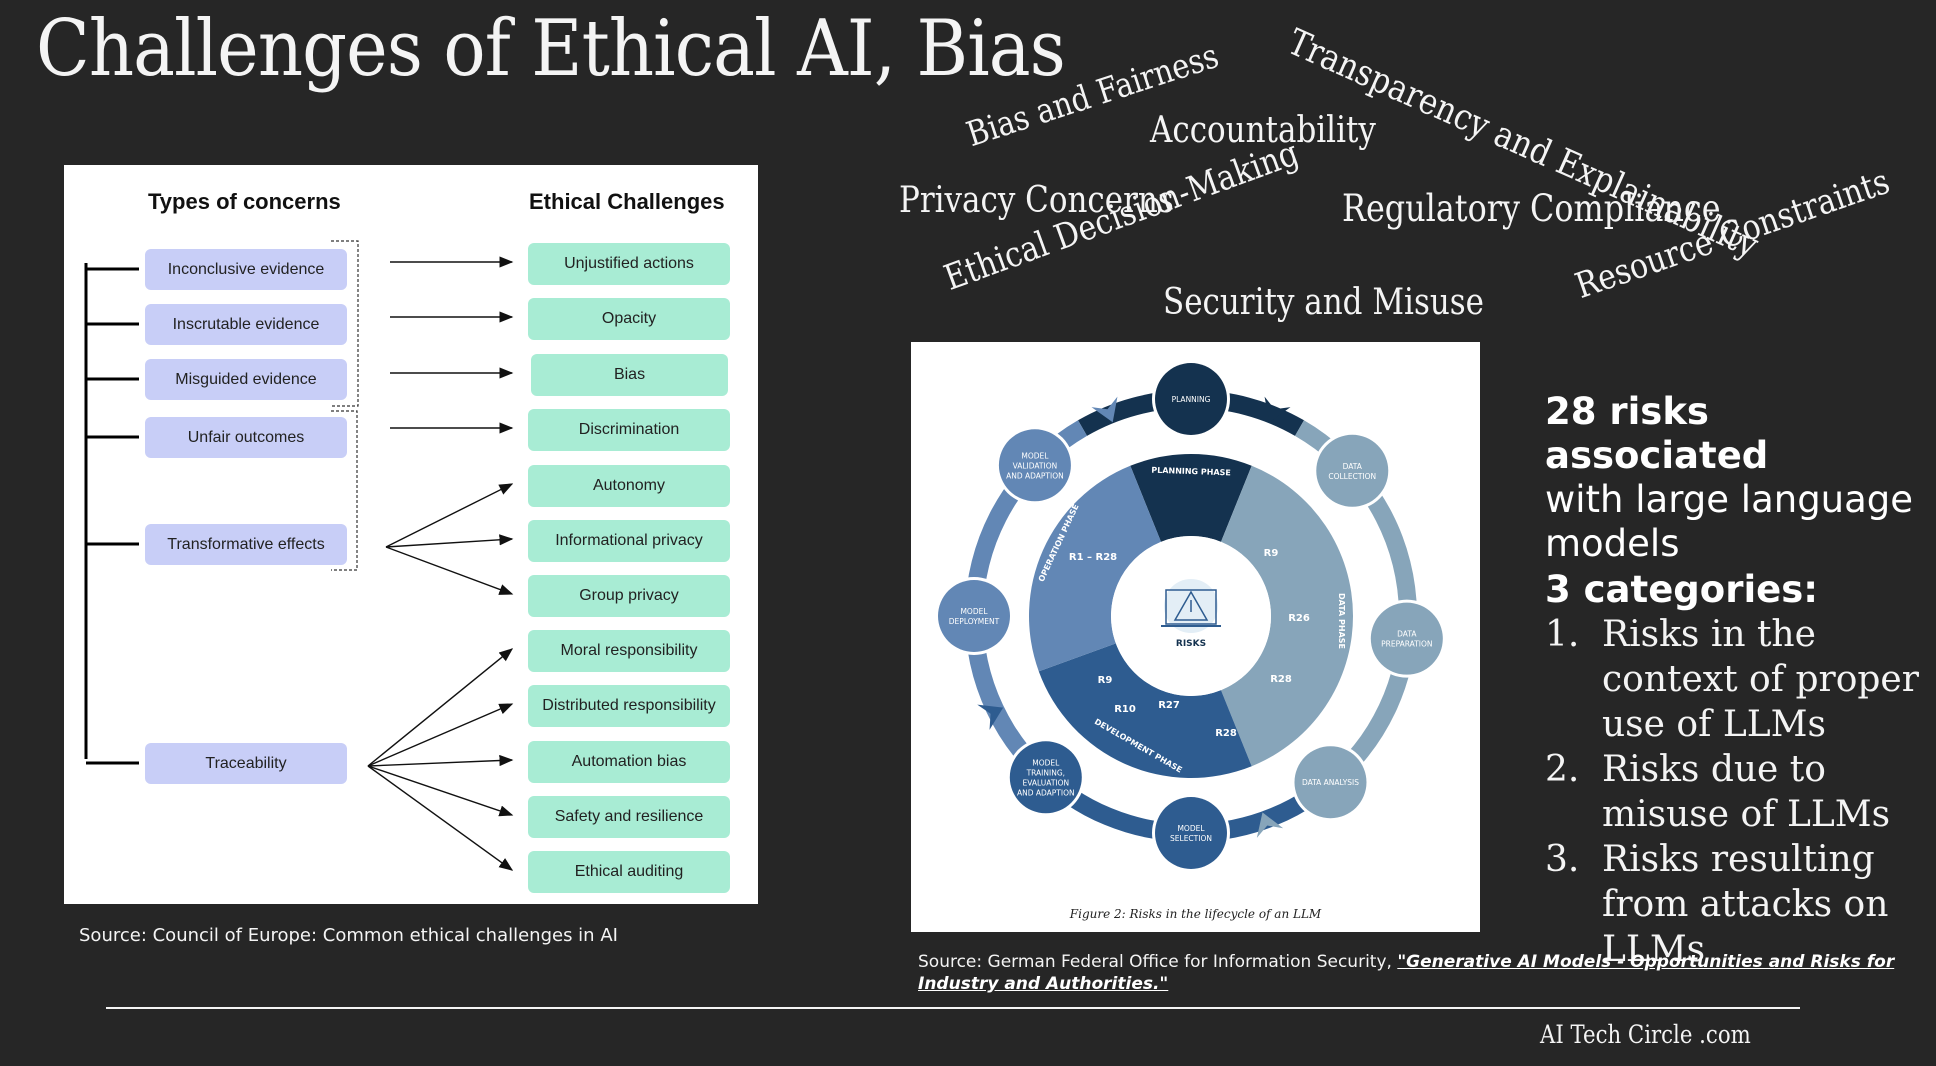 The image size is (1936, 1066). Describe the element at coordinates (1093, 557) in the screenshot. I see `risk-label: R1 – R28` at that location.